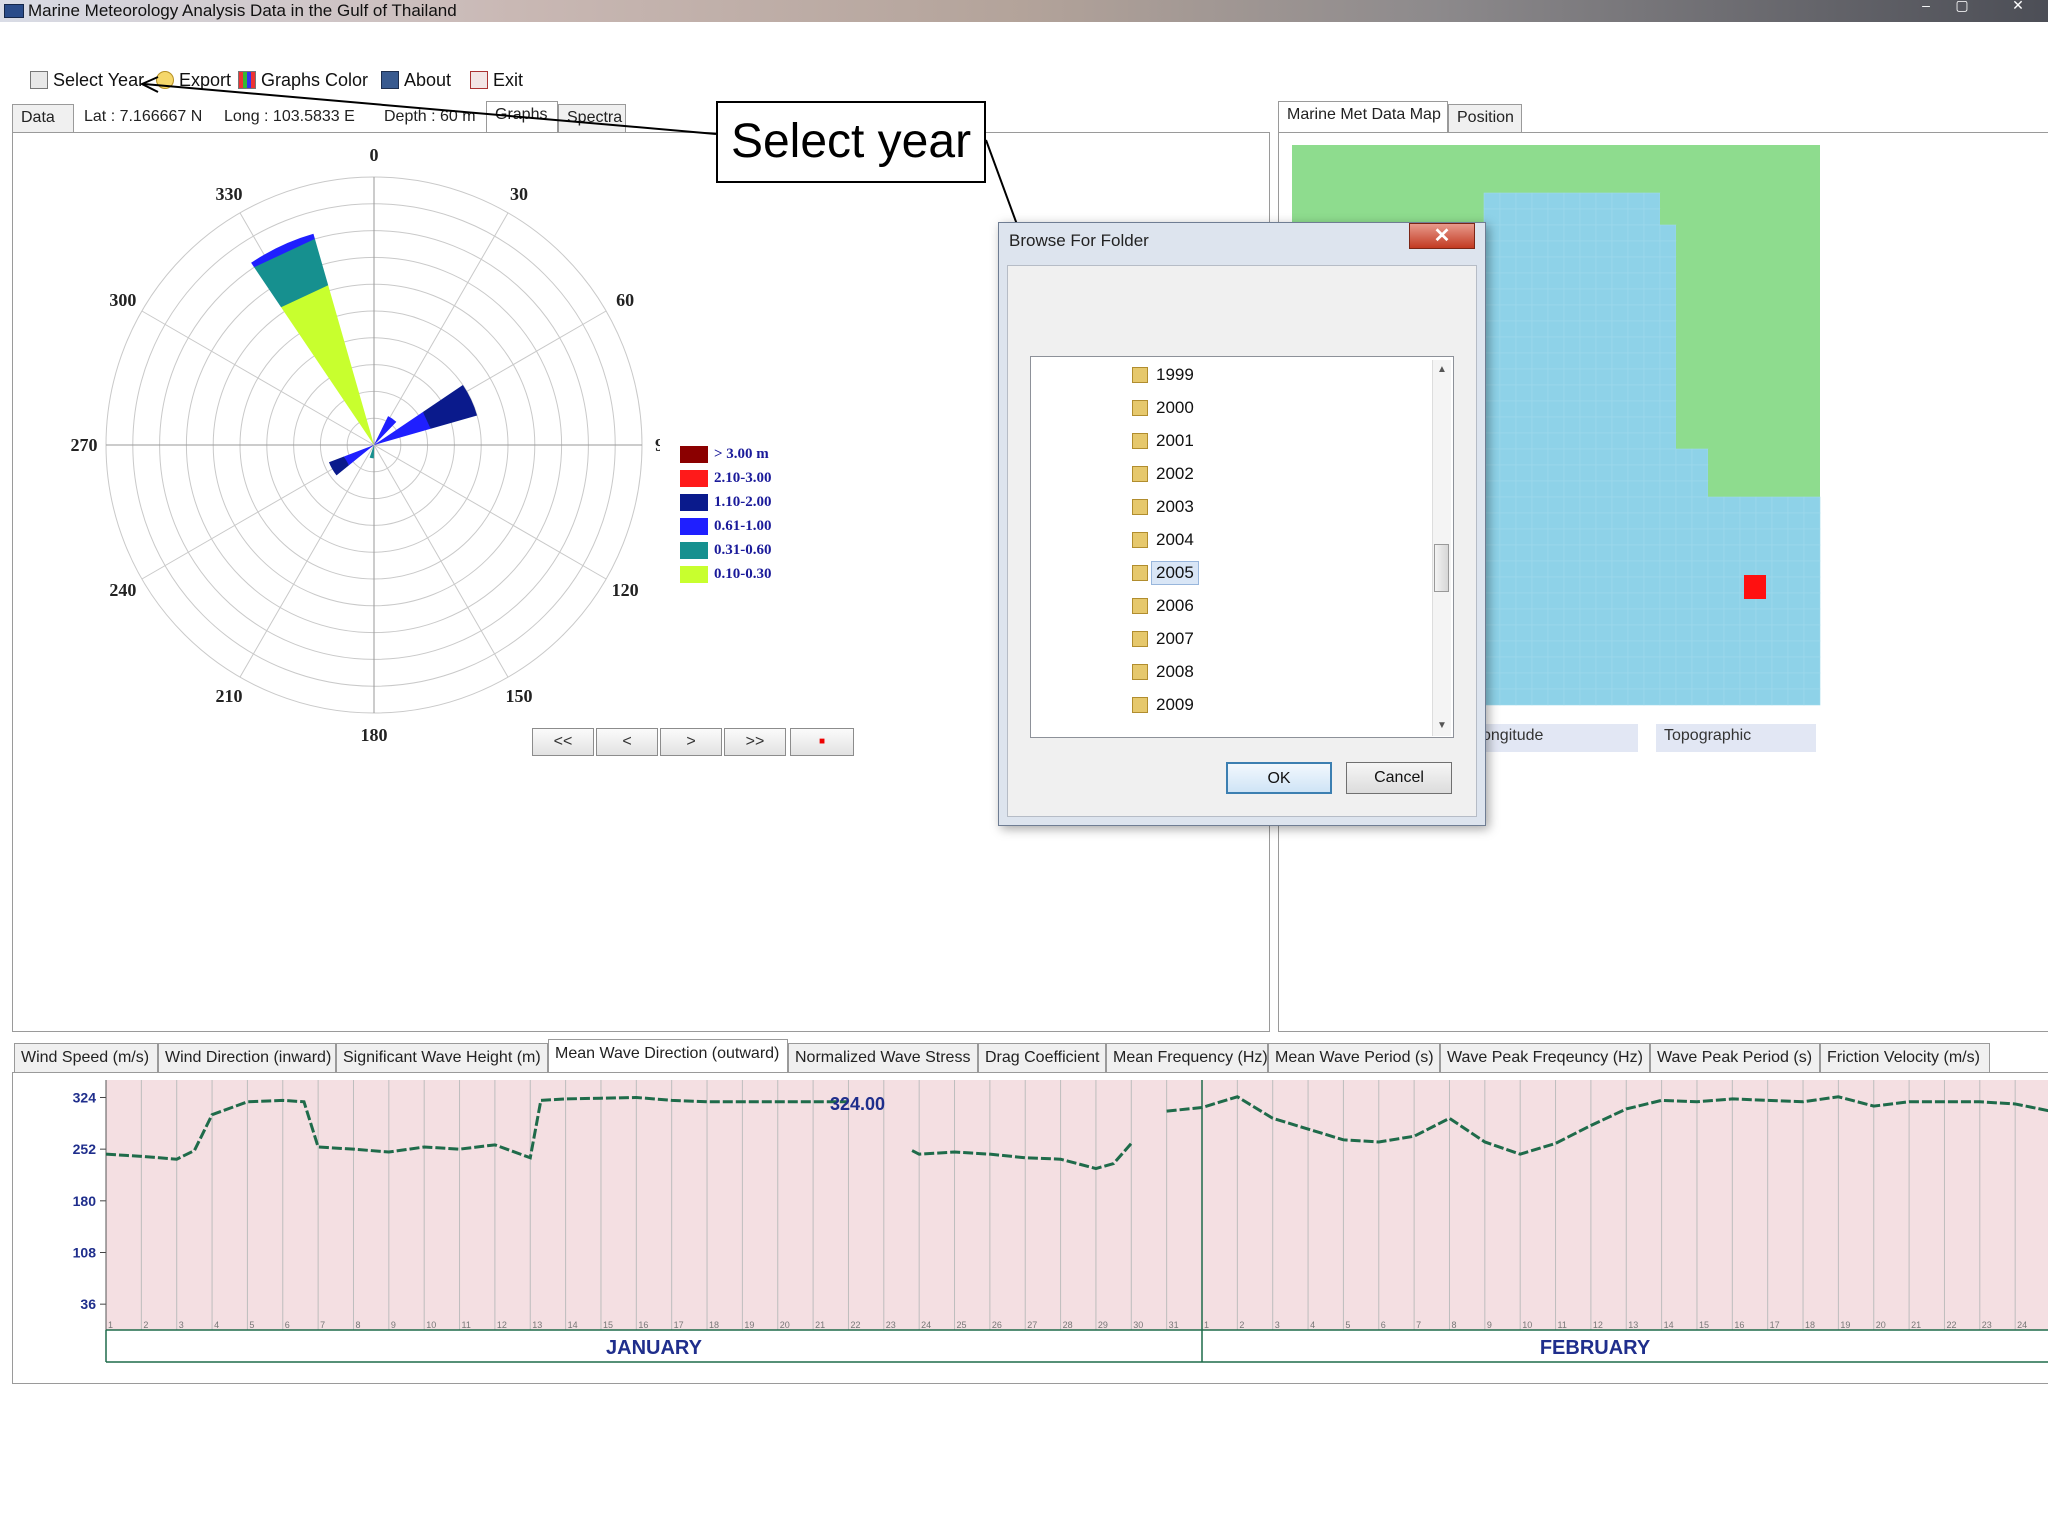 The height and width of the screenshot is (1537, 2048). I want to click on folder-label: 2007, so click(1175, 638).